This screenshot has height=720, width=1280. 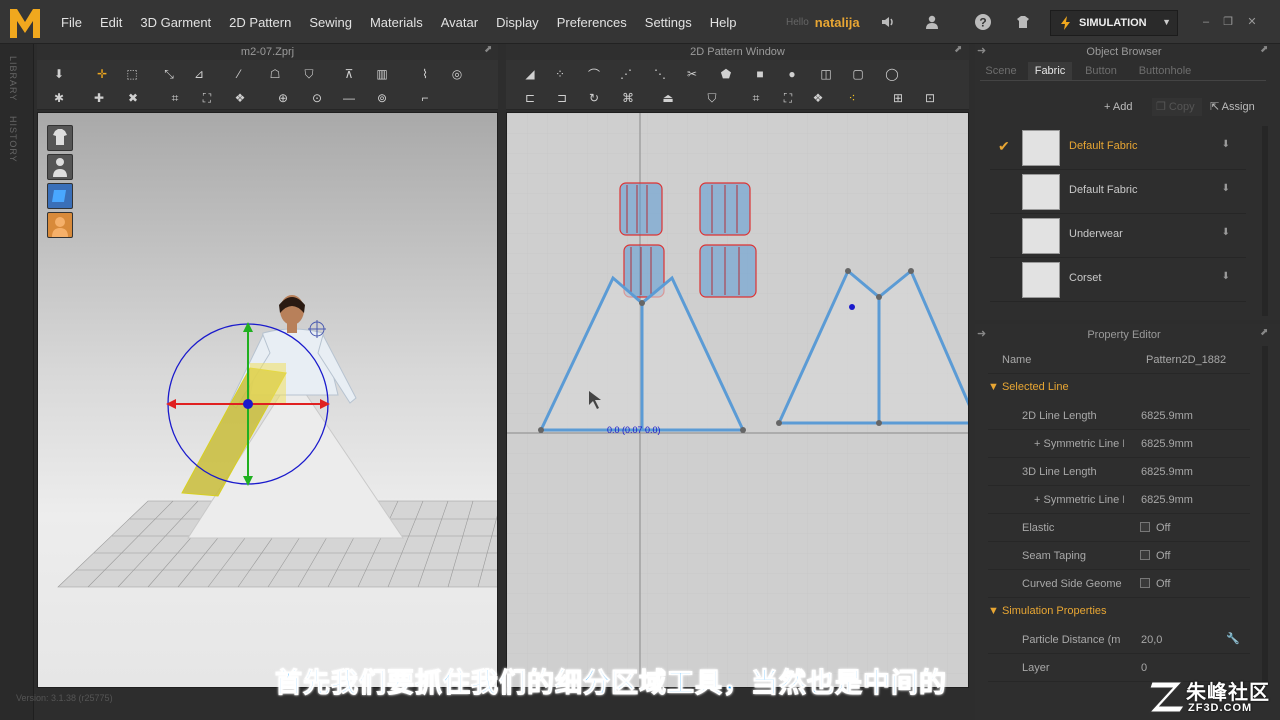 I want to click on grid-icon: ⊞, so click(x=898, y=98).